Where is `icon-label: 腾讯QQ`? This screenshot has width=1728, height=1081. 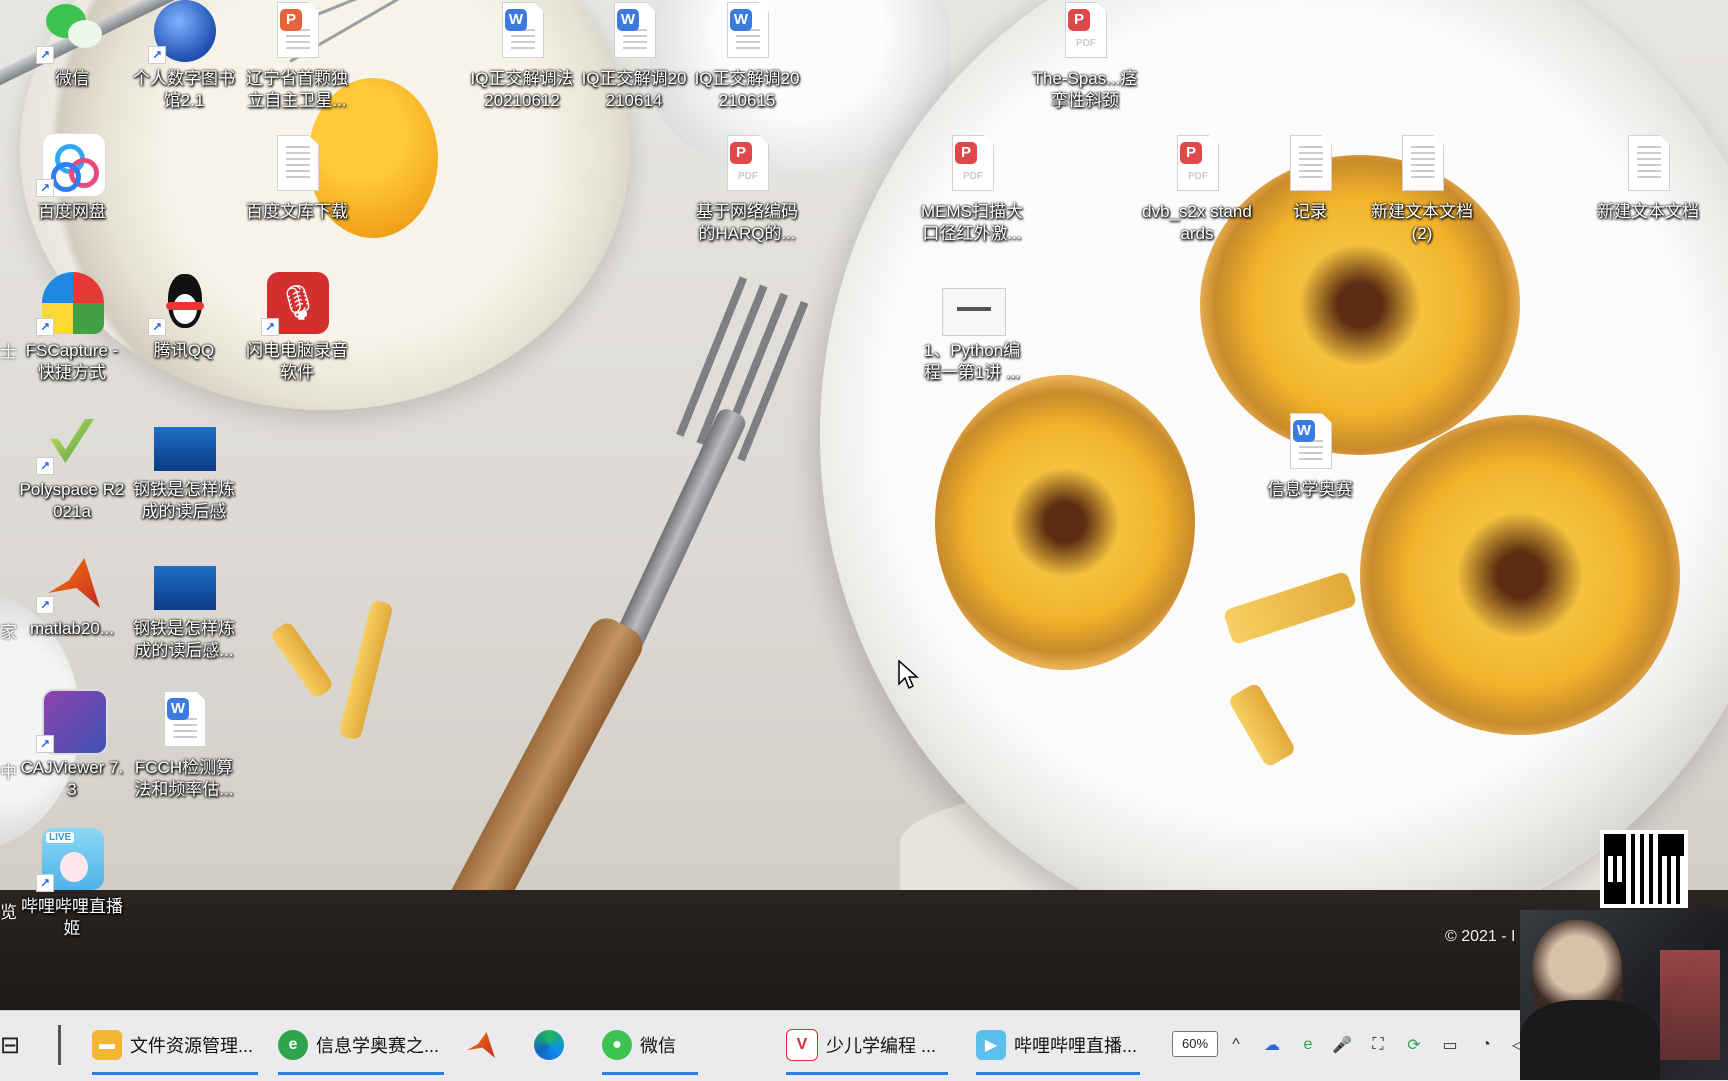 icon-label: 腾讯QQ is located at coordinates (184, 350).